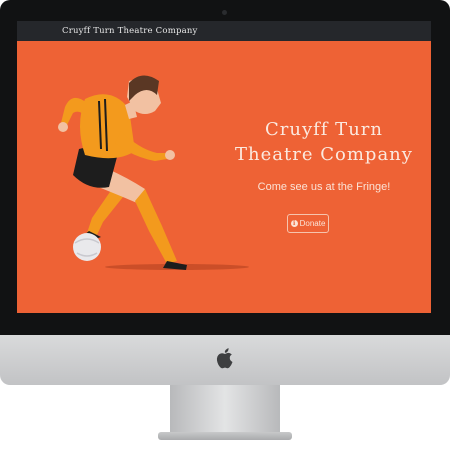 This screenshot has height=450, width=450. Describe the element at coordinates (225, 410) in the screenshot. I see `monitor-stand` at that location.